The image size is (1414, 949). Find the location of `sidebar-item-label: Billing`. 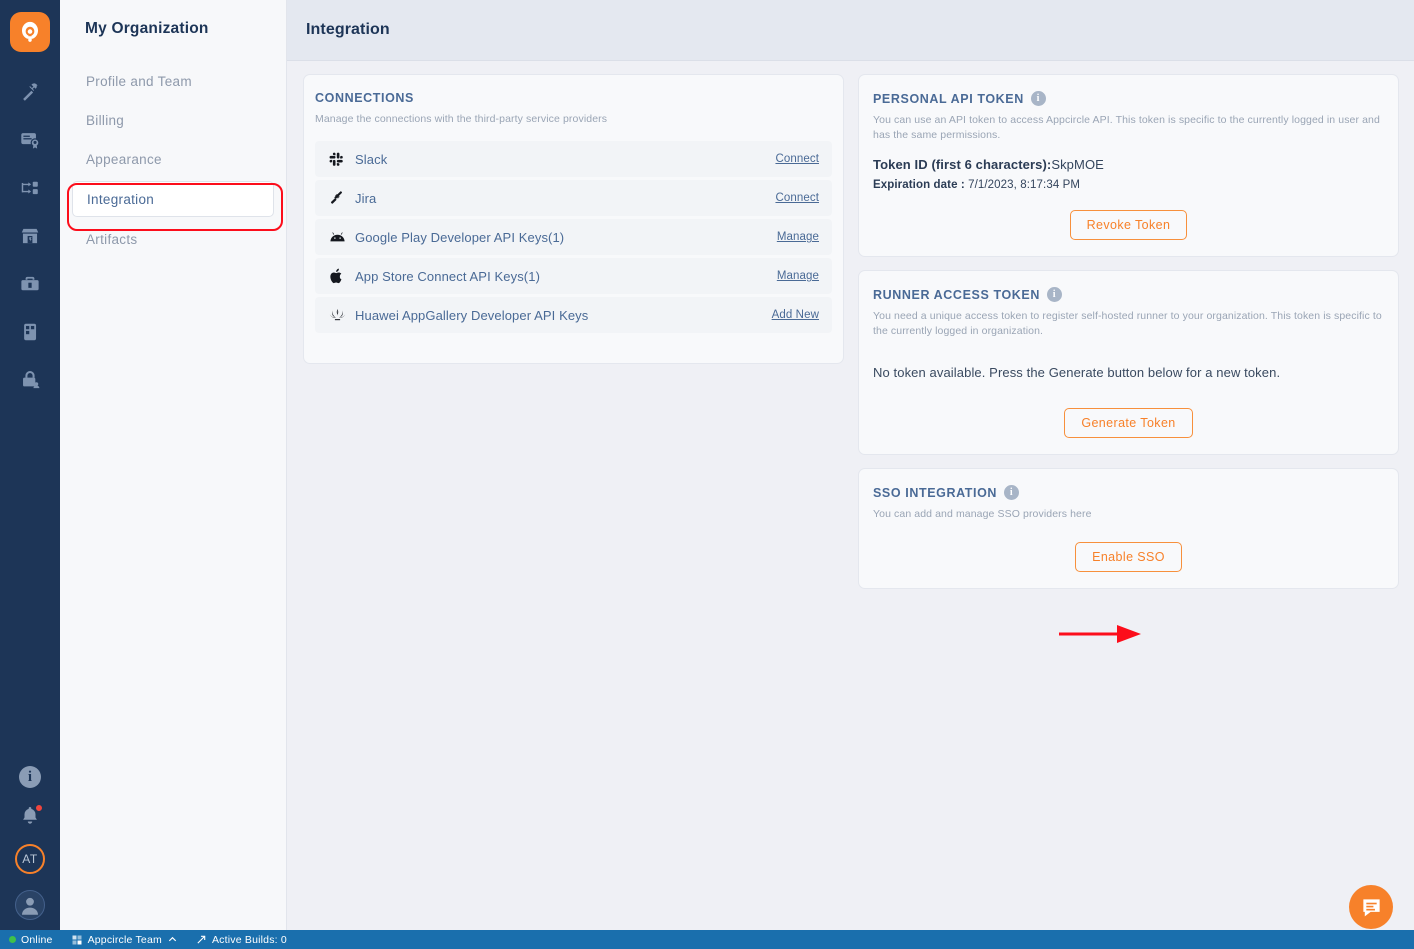

sidebar-item-label: Billing is located at coordinates (105, 120).